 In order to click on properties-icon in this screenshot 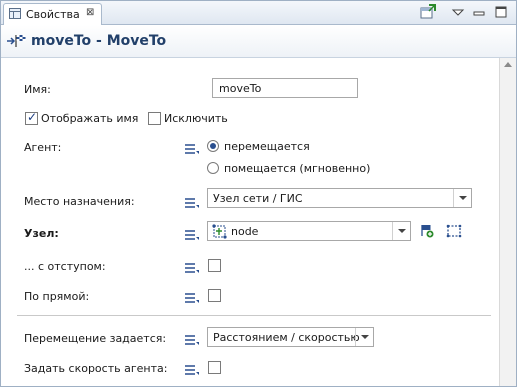, I will do `click(15, 13)`.